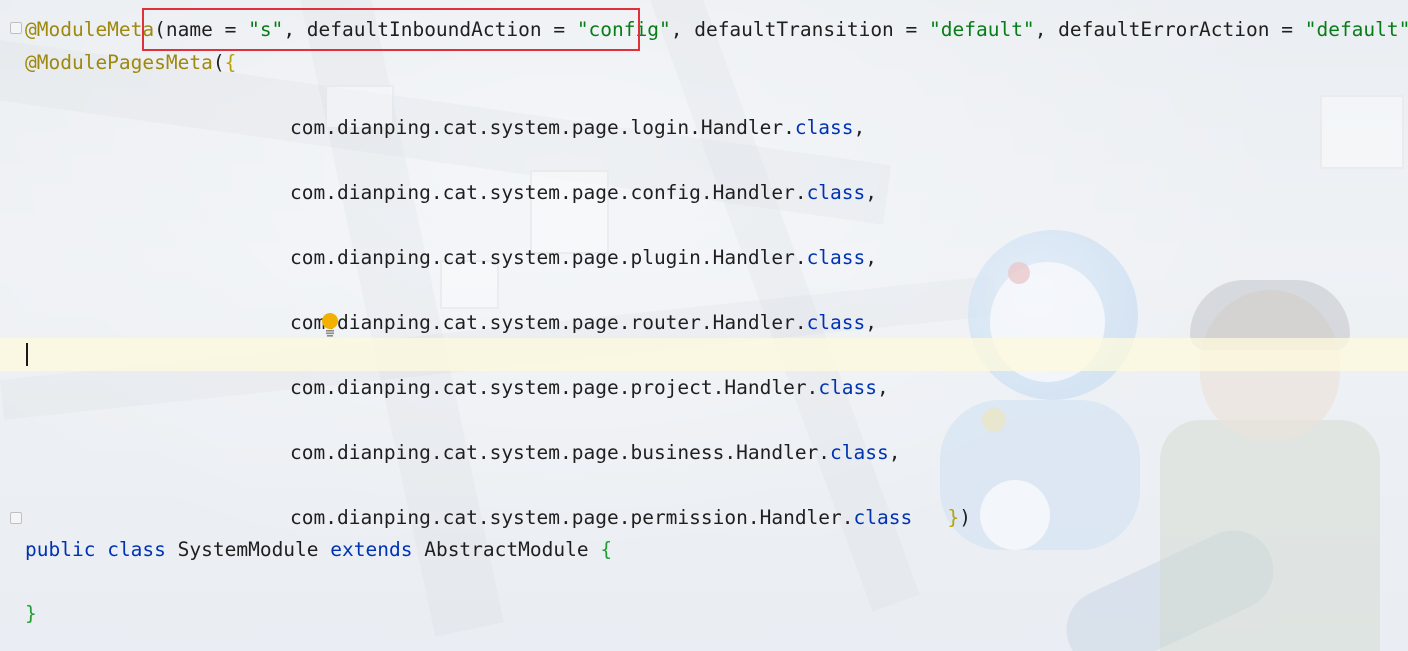 The image size is (1408, 651). What do you see at coordinates (119, 62) in the screenshot?
I see `code-token: @ModulePagesMeta` at bounding box center [119, 62].